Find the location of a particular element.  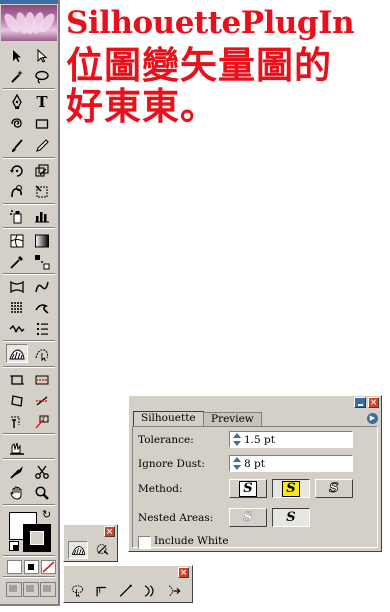

curve-icon is located at coordinates (149, 591).